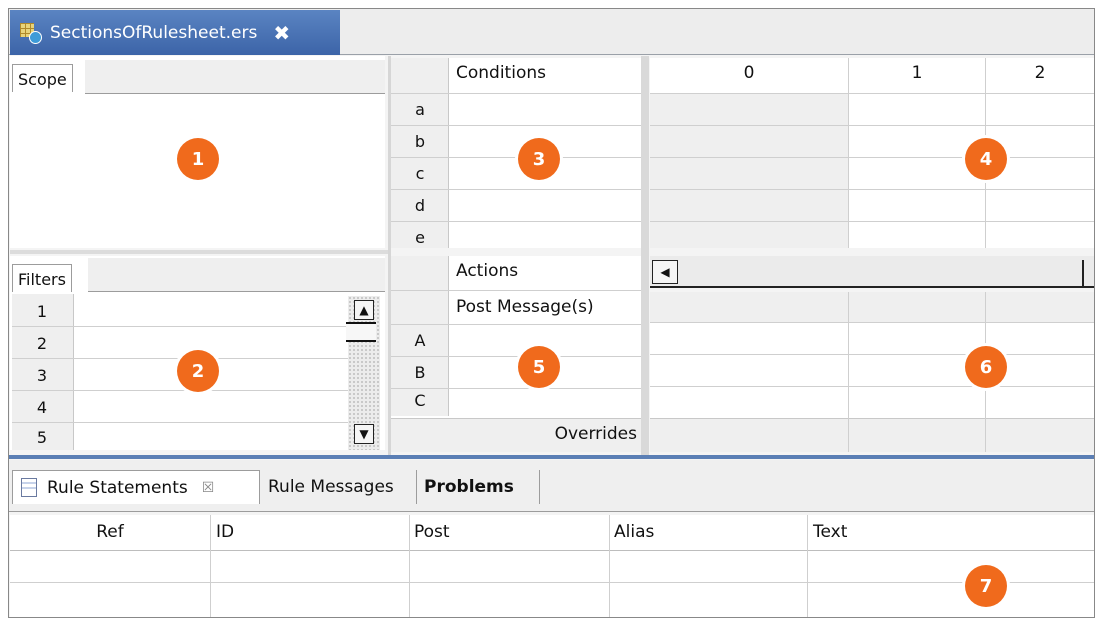 This screenshot has height=618, width=1103. What do you see at coordinates (432, 532) in the screenshot?
I see `column-header-post: Post` at bounding box center [432, 532].